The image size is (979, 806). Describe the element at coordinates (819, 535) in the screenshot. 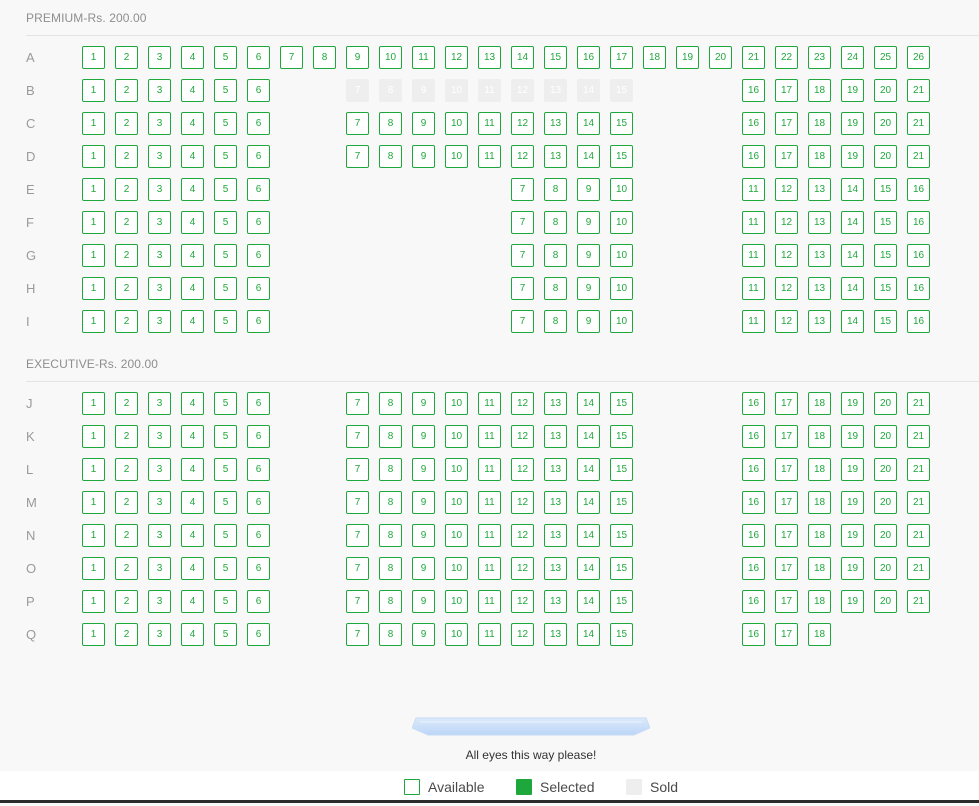

I see `seat-N18: 18` at that location.